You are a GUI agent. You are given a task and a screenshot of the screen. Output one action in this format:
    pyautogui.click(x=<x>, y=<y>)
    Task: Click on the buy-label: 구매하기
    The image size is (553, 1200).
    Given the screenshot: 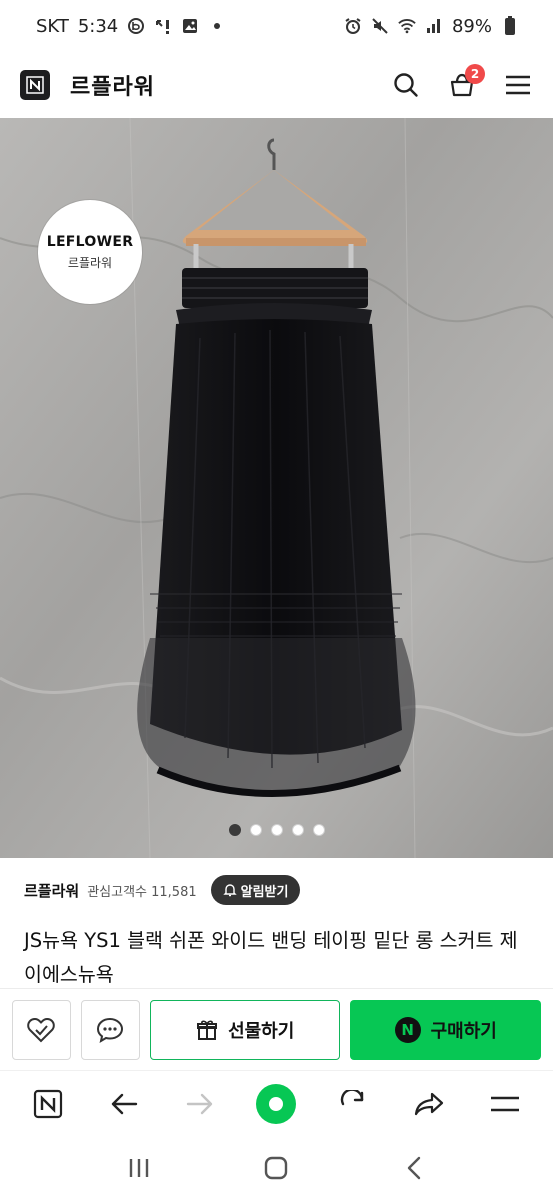 What is the action you would take?
    pyautogui.click(x=463, y=1031)
    